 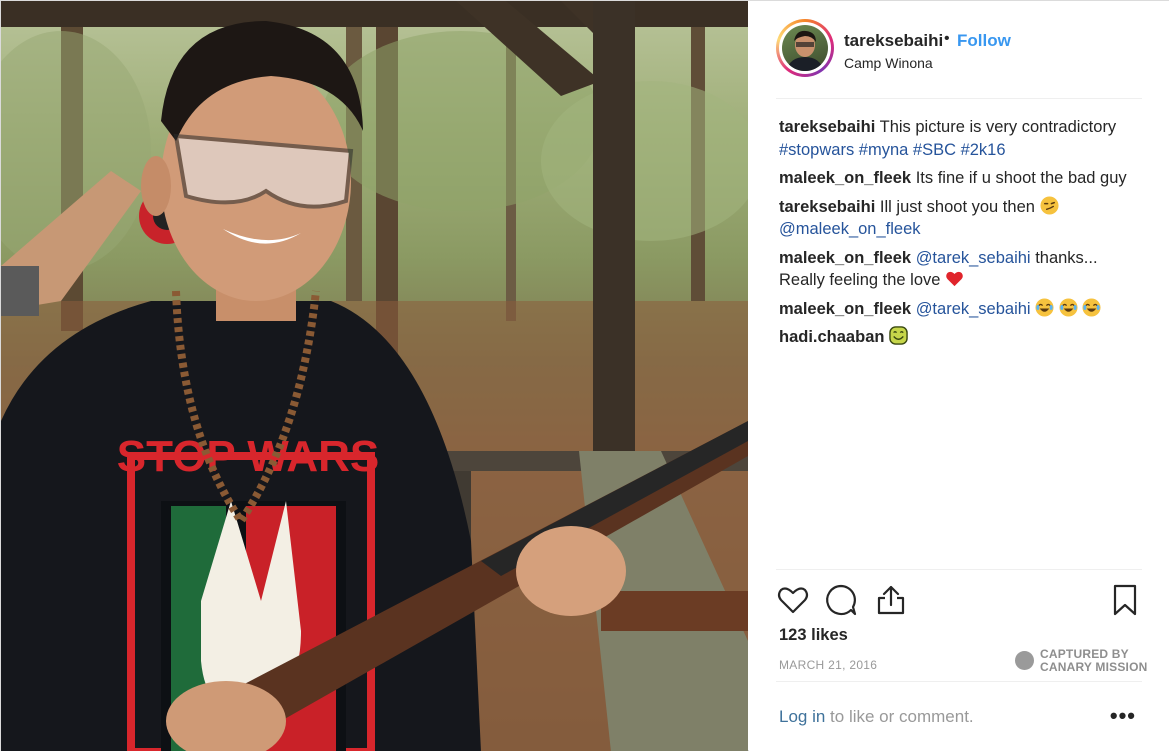 What do you see at coordinates (1021, 178) in the screenshot?
I see `comment-text: Its fine if u shoot the bad guy` at bounding box center [1021, 178].